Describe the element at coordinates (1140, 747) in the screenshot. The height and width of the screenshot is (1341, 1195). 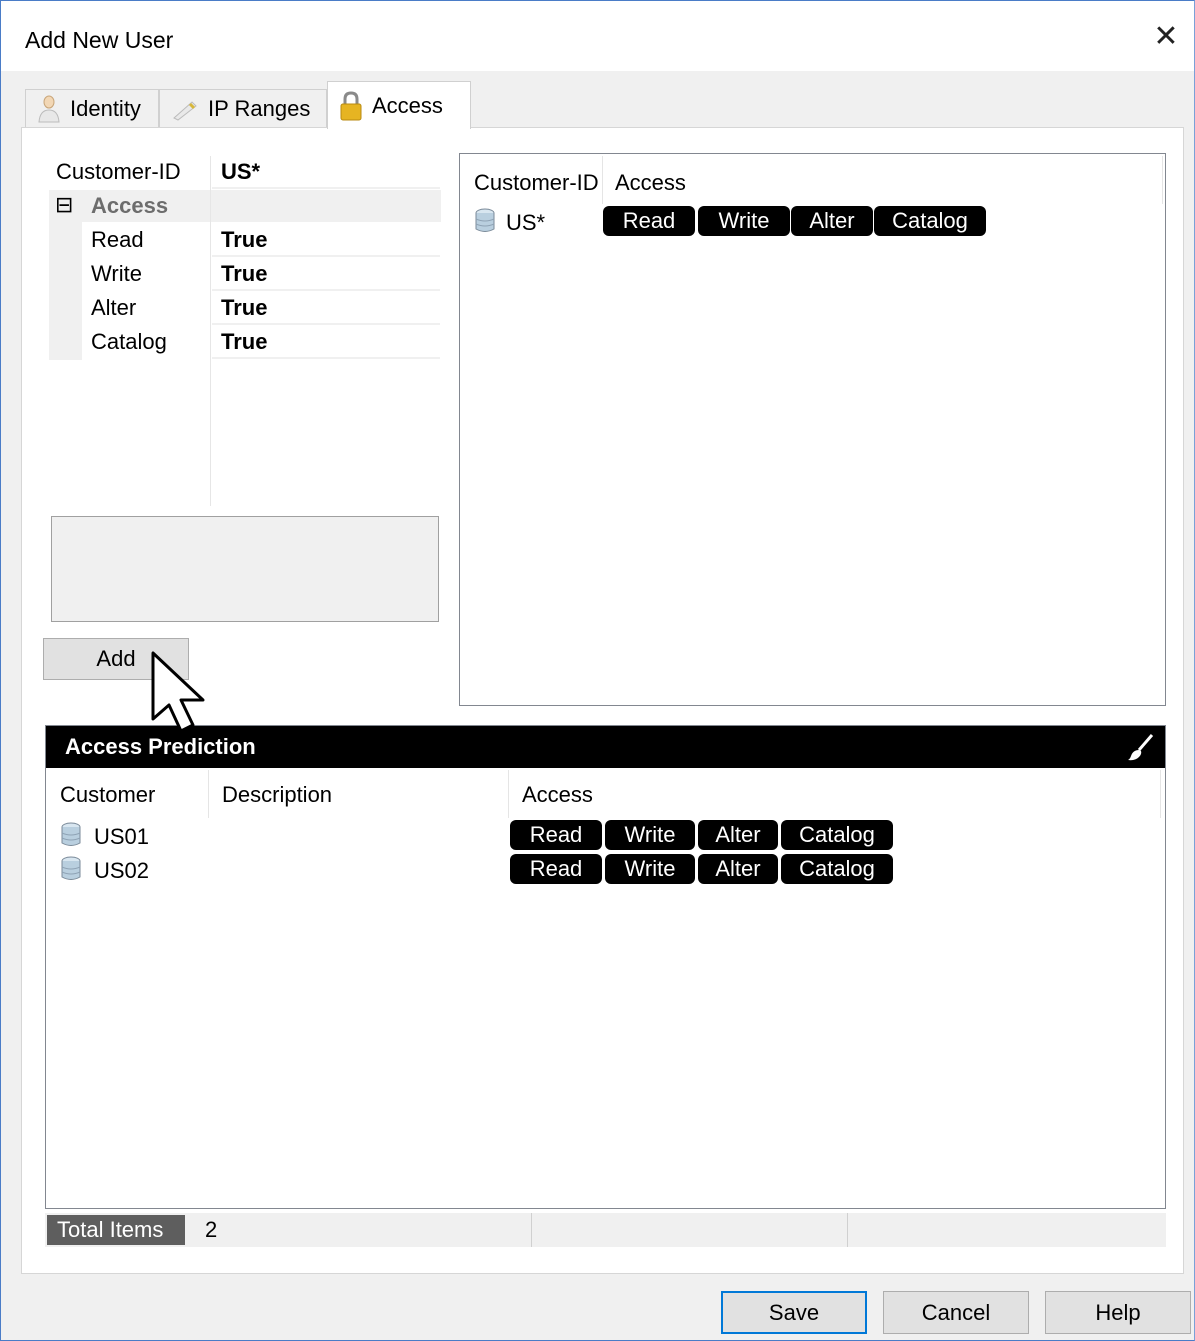
I see `brush-icon` at that location.